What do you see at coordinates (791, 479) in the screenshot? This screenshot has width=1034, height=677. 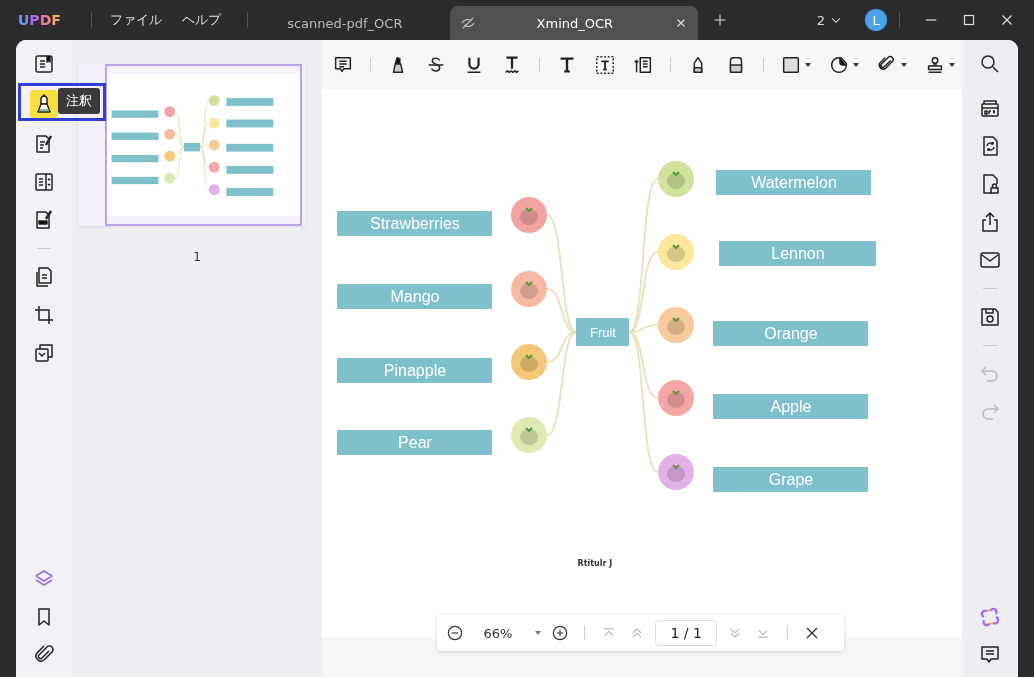 I see `topic-node: Grape` at bounding box center [791, 479].